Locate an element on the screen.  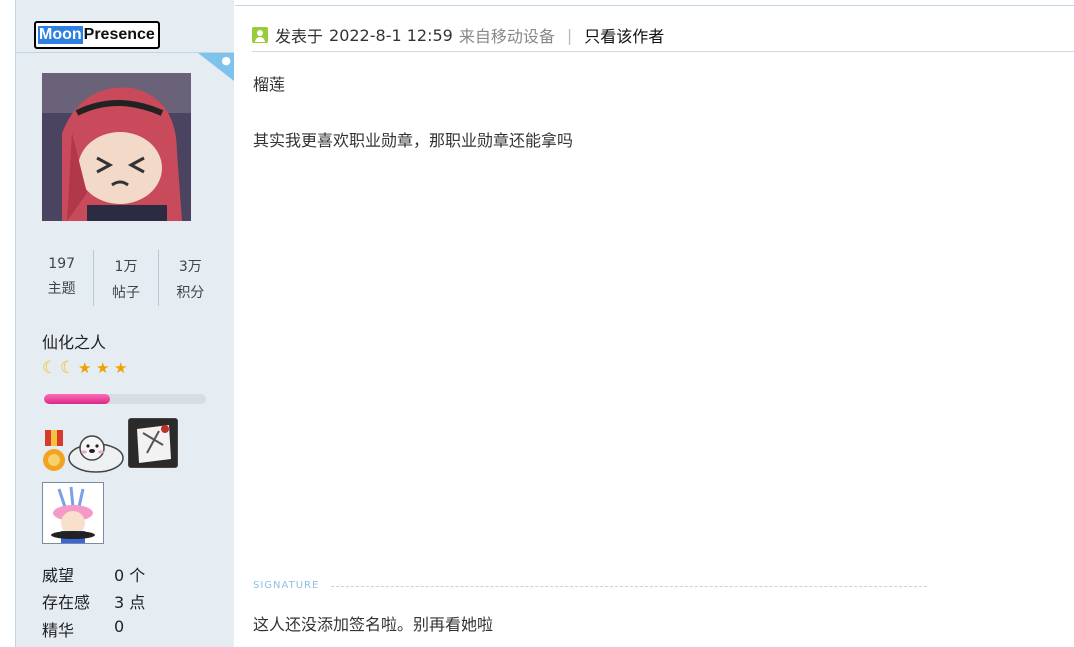
rank-icons: ☾ ☾ ★ ★ ★ is located at coordinates (86, 368).